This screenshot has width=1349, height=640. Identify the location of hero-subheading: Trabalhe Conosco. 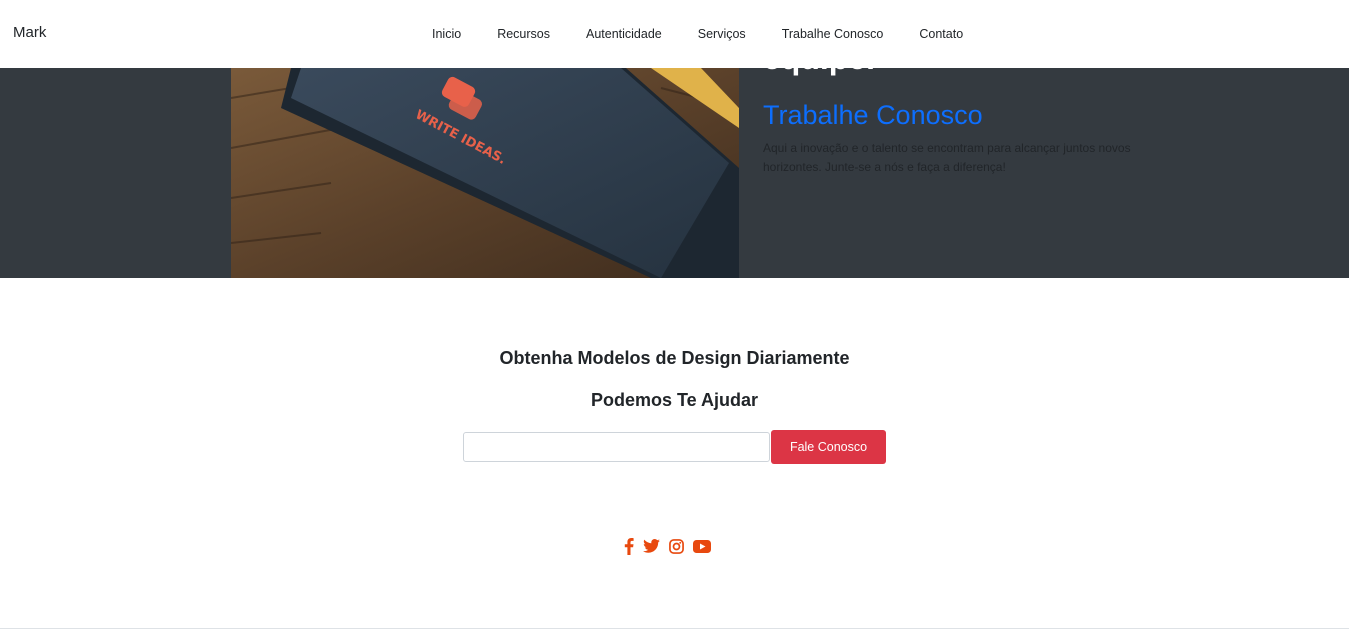
(873, 115).